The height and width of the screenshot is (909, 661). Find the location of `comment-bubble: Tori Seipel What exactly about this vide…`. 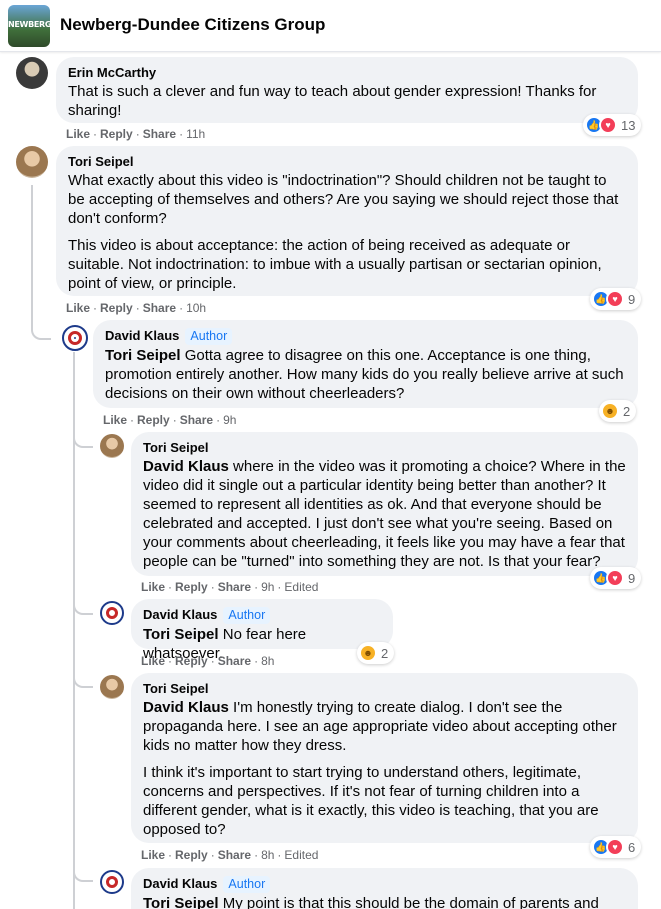

comment-bubble: Tori Seipel What exactly about this vide… is located at coordinates (347, 221).